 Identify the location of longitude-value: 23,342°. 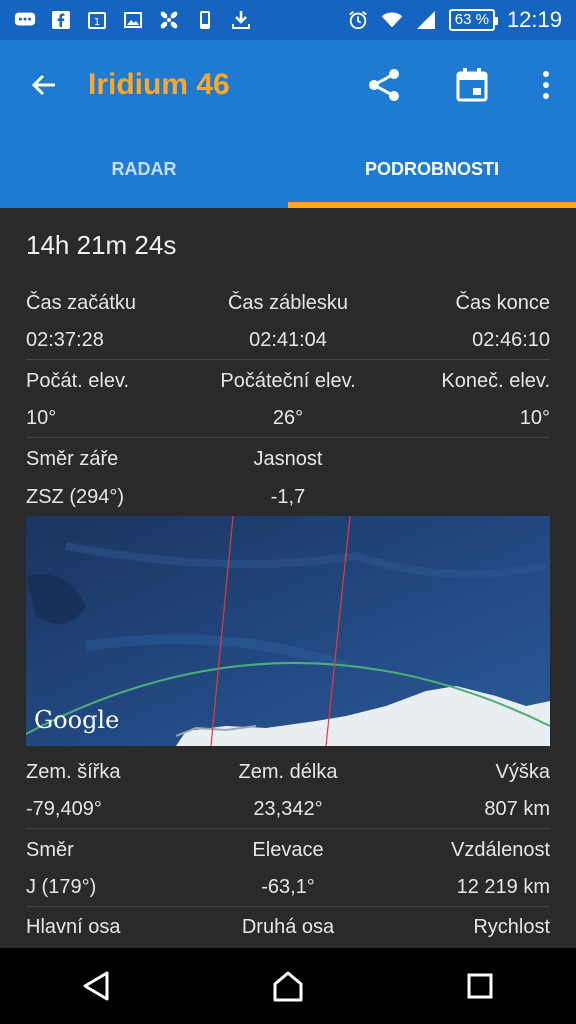
(288, 809).